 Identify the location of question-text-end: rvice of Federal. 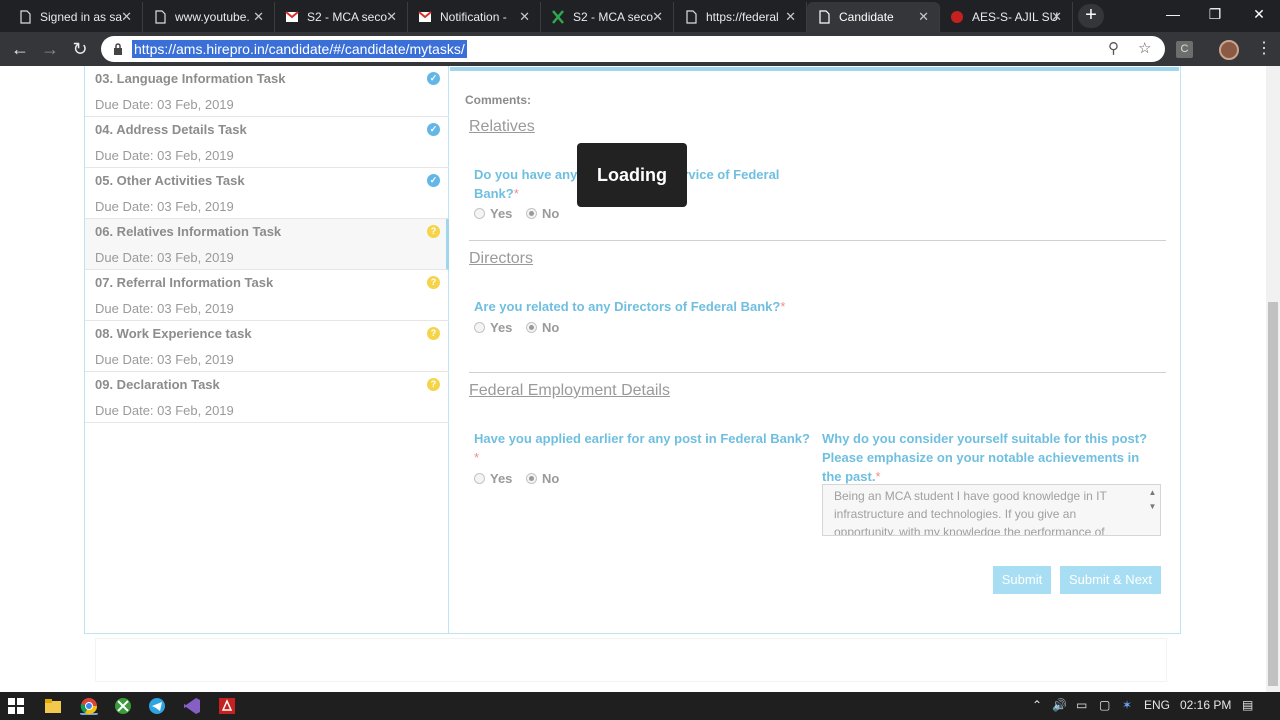
(731, 174).